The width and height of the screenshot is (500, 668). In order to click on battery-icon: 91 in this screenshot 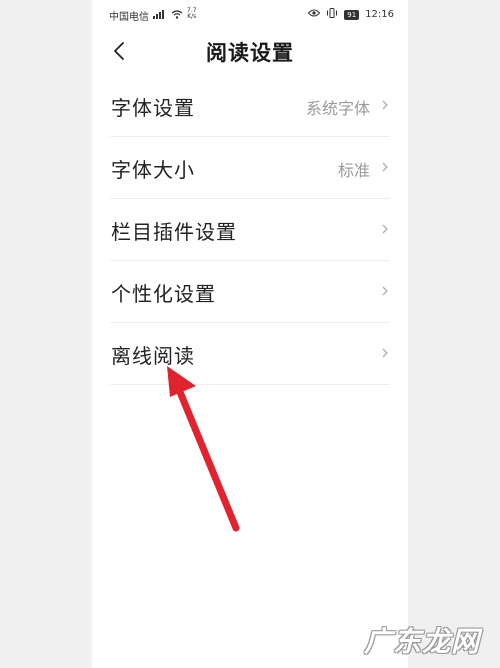, I will do `click(352, 14)`.